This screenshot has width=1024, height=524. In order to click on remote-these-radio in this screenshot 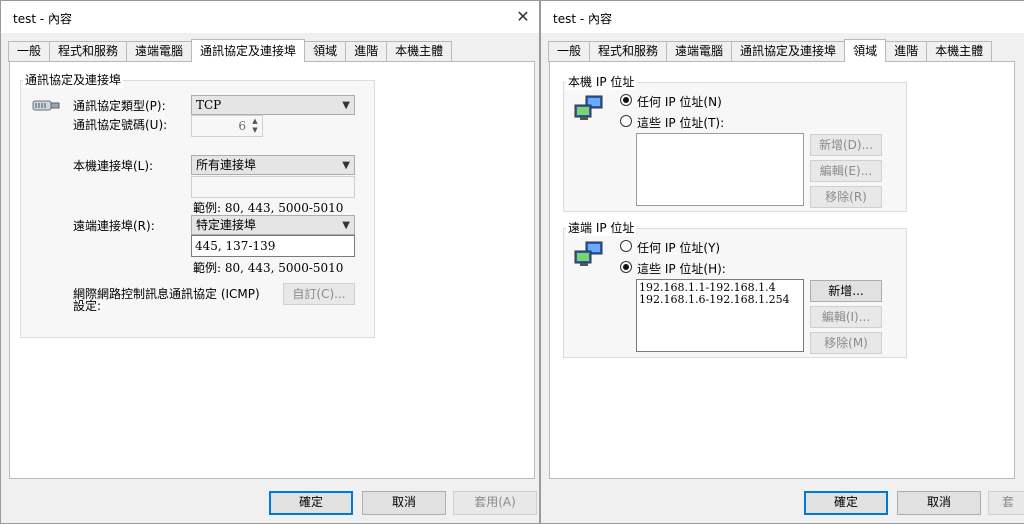, I will do `click(626, 267)`.